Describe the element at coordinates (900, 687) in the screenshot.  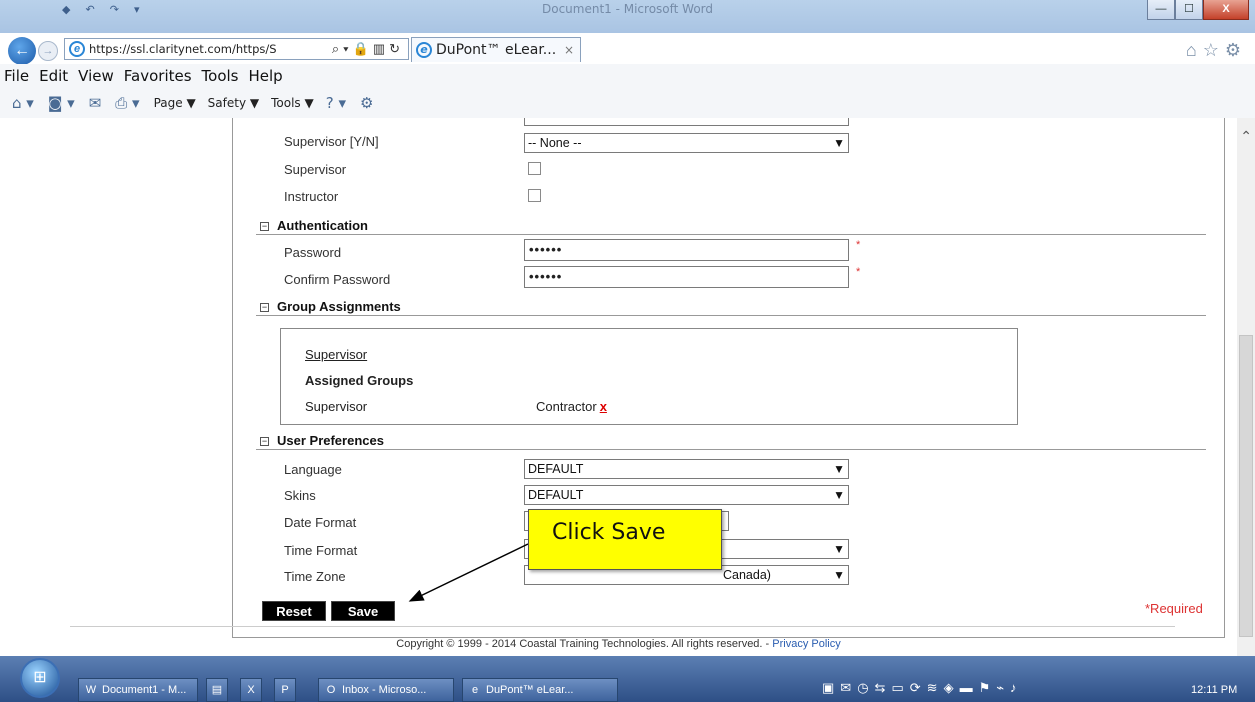
I see `tray-monitor-icon: ▭` at that location.